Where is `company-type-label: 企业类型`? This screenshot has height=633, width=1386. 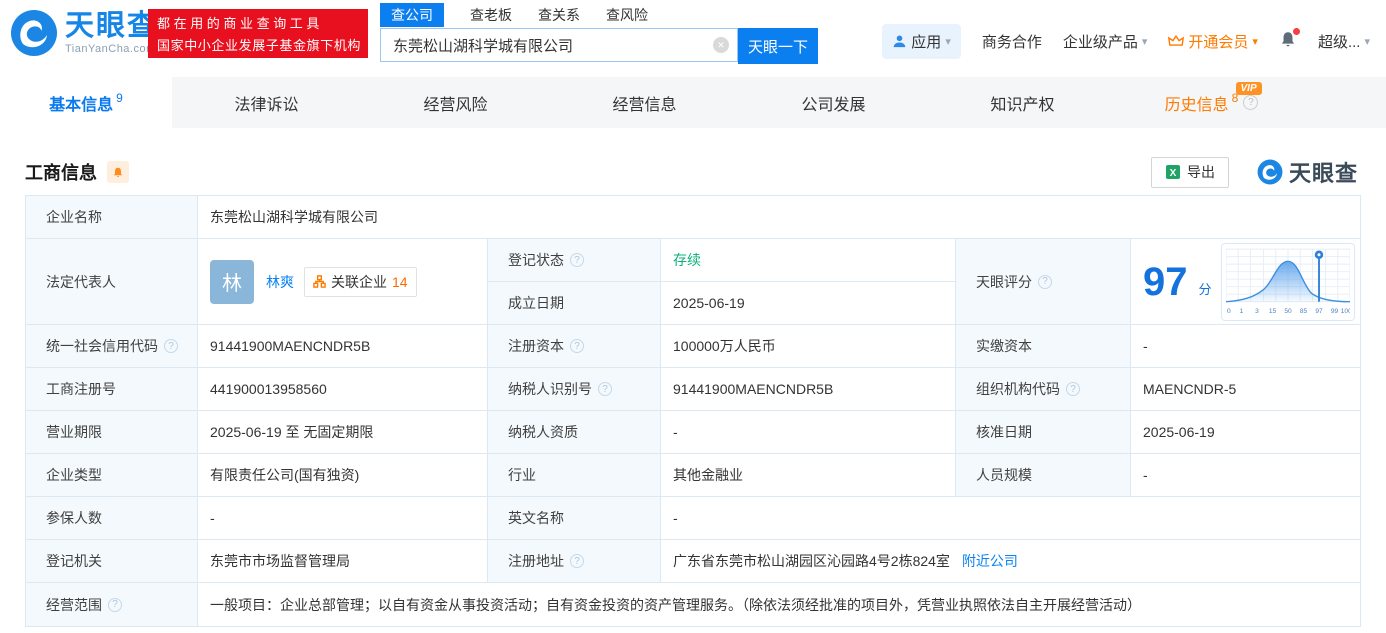
company-type-label: 企业类型 is located at coordinates (112, 475).